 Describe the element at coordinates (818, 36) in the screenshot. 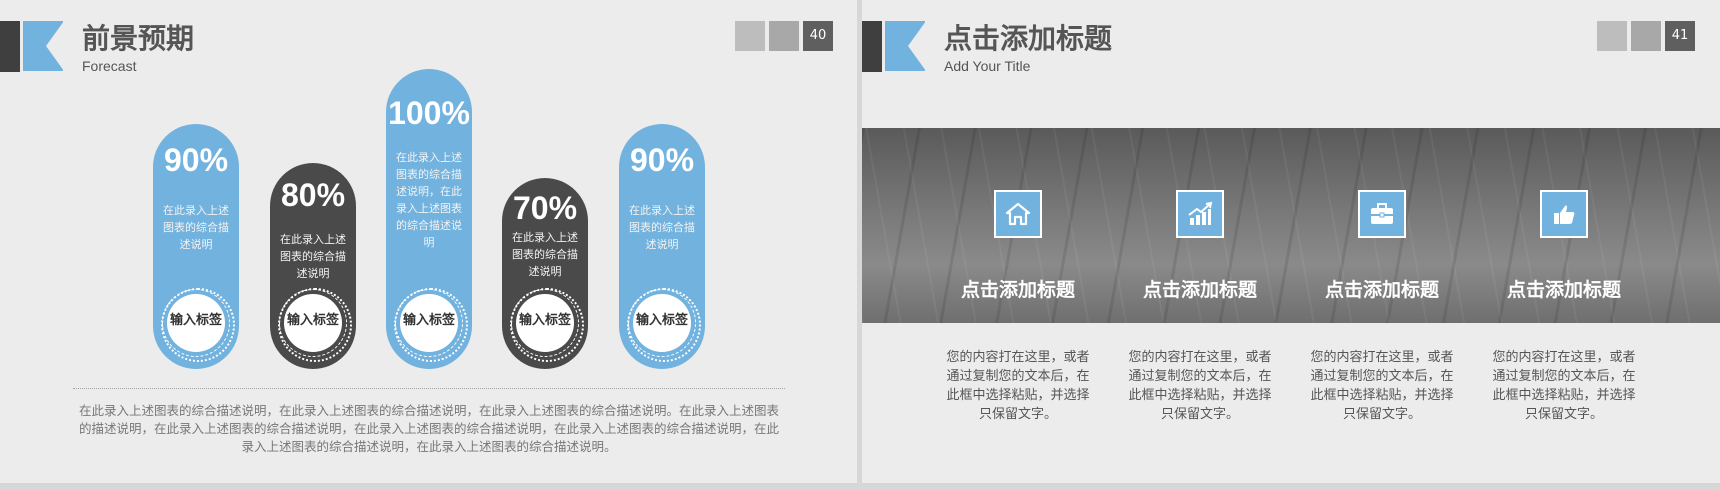

I see `page-number: 40` at that location.